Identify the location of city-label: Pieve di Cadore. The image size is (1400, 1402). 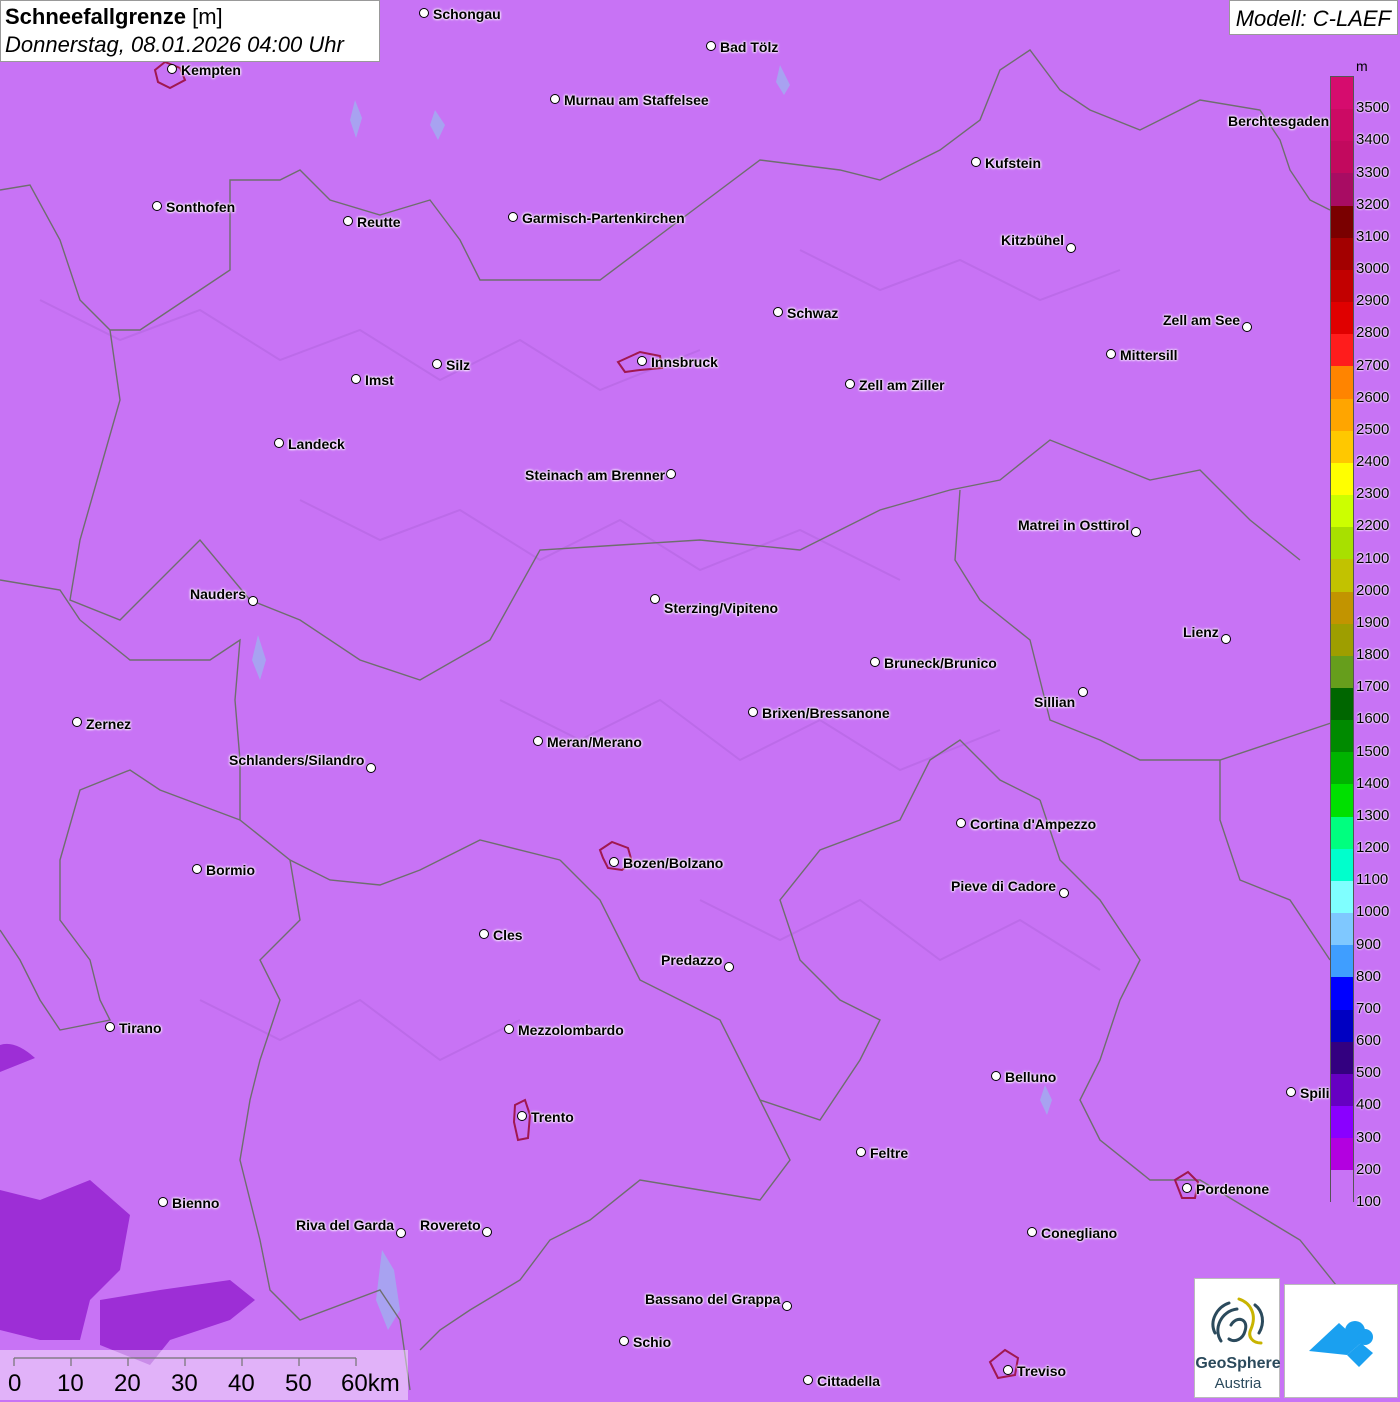
(1004, 886).